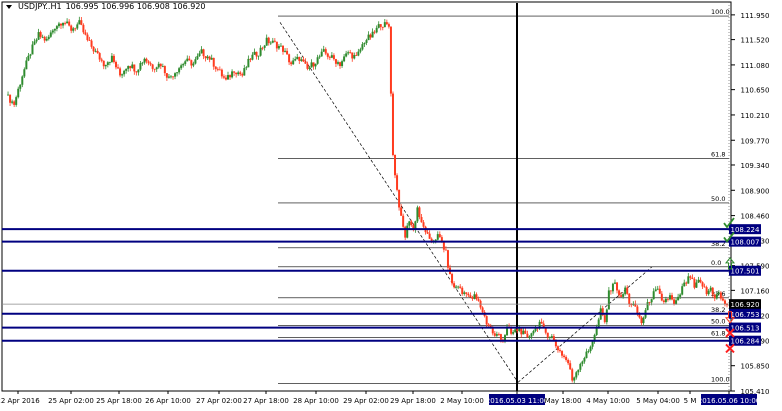  Describe the element at coordinates (745, 315) in the screenshot. I see `price-level-label: 106.753` at that location.